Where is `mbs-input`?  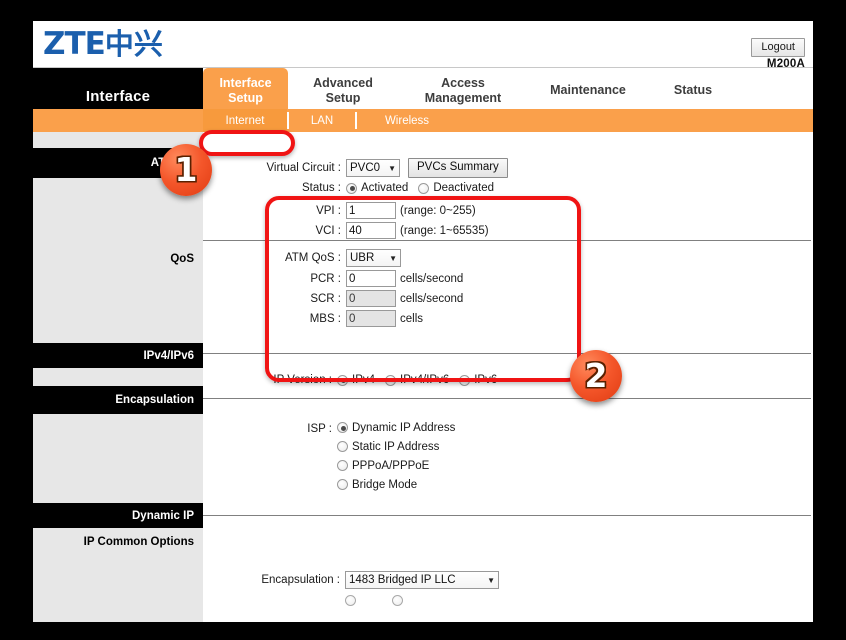
mbs-input is located at coordinates (371, 318).